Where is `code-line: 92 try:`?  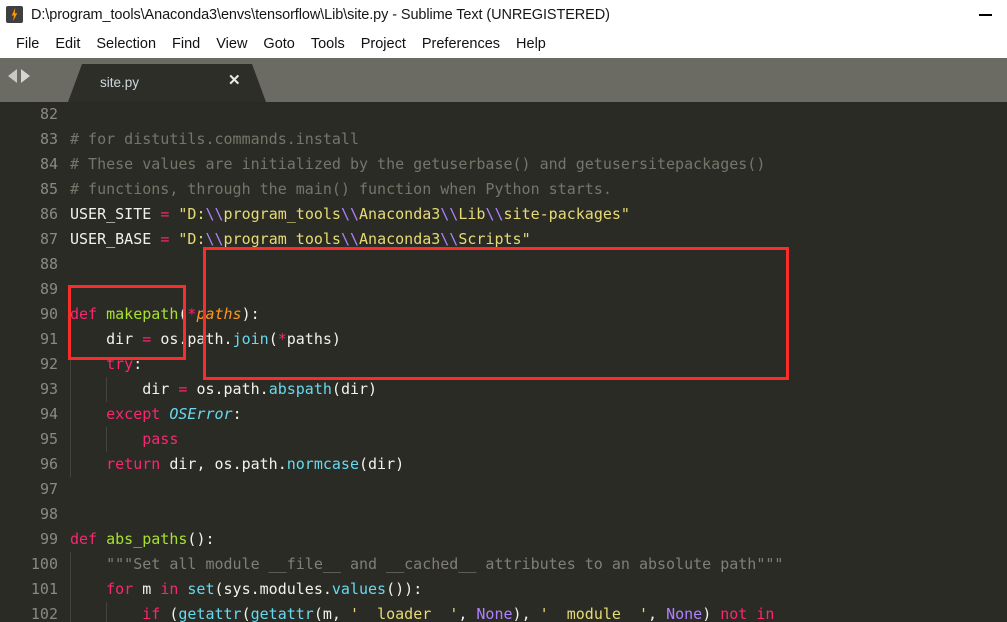 code-line: 92 try: is located at coordinates (503, 364).